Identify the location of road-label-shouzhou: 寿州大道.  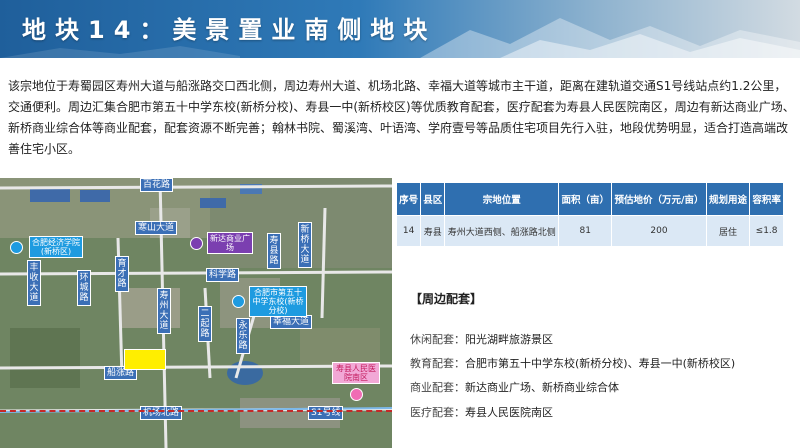
(164, 311).